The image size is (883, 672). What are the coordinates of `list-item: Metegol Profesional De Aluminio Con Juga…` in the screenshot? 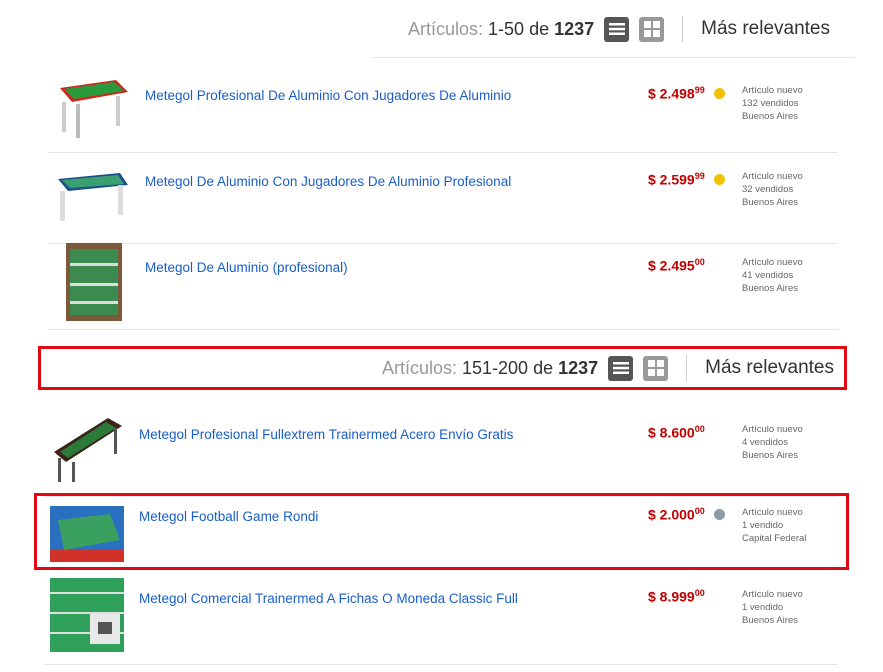 It's located at (443, 109).